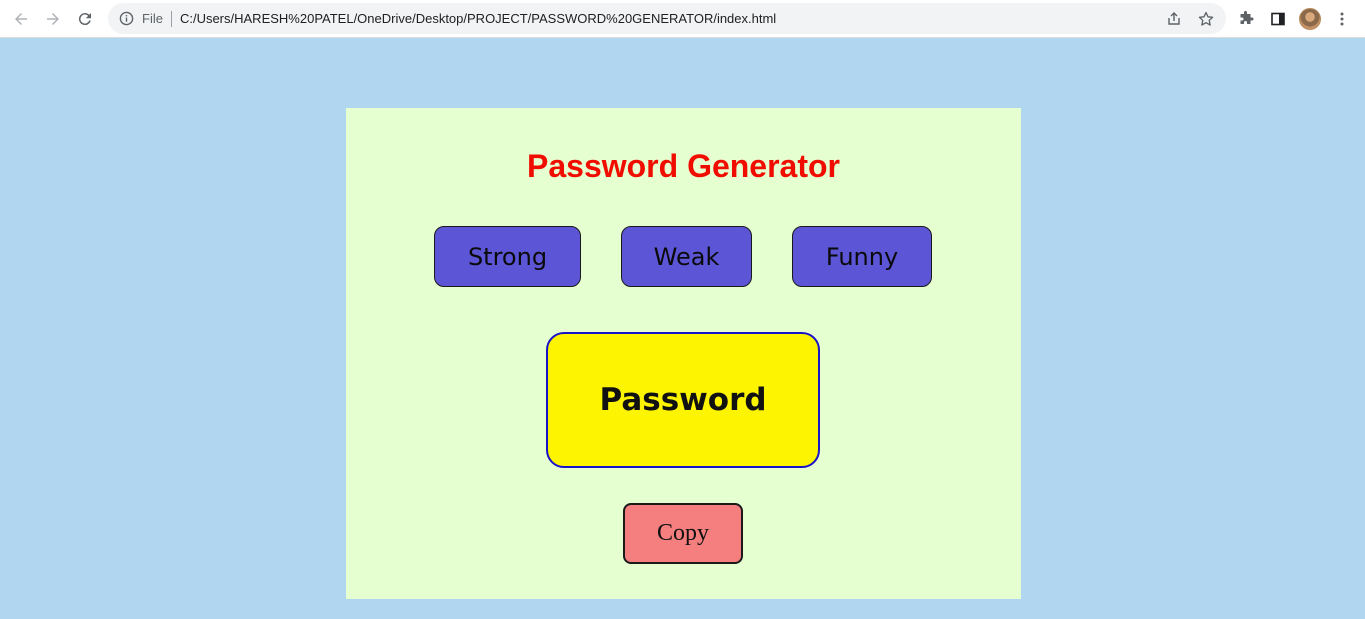 The width and height of the screenshot is (1365, 619). What do you see at coordinates (862, 256) in the screenshot?
I see `funny-button: Funny` at bounding box center [862, 256].